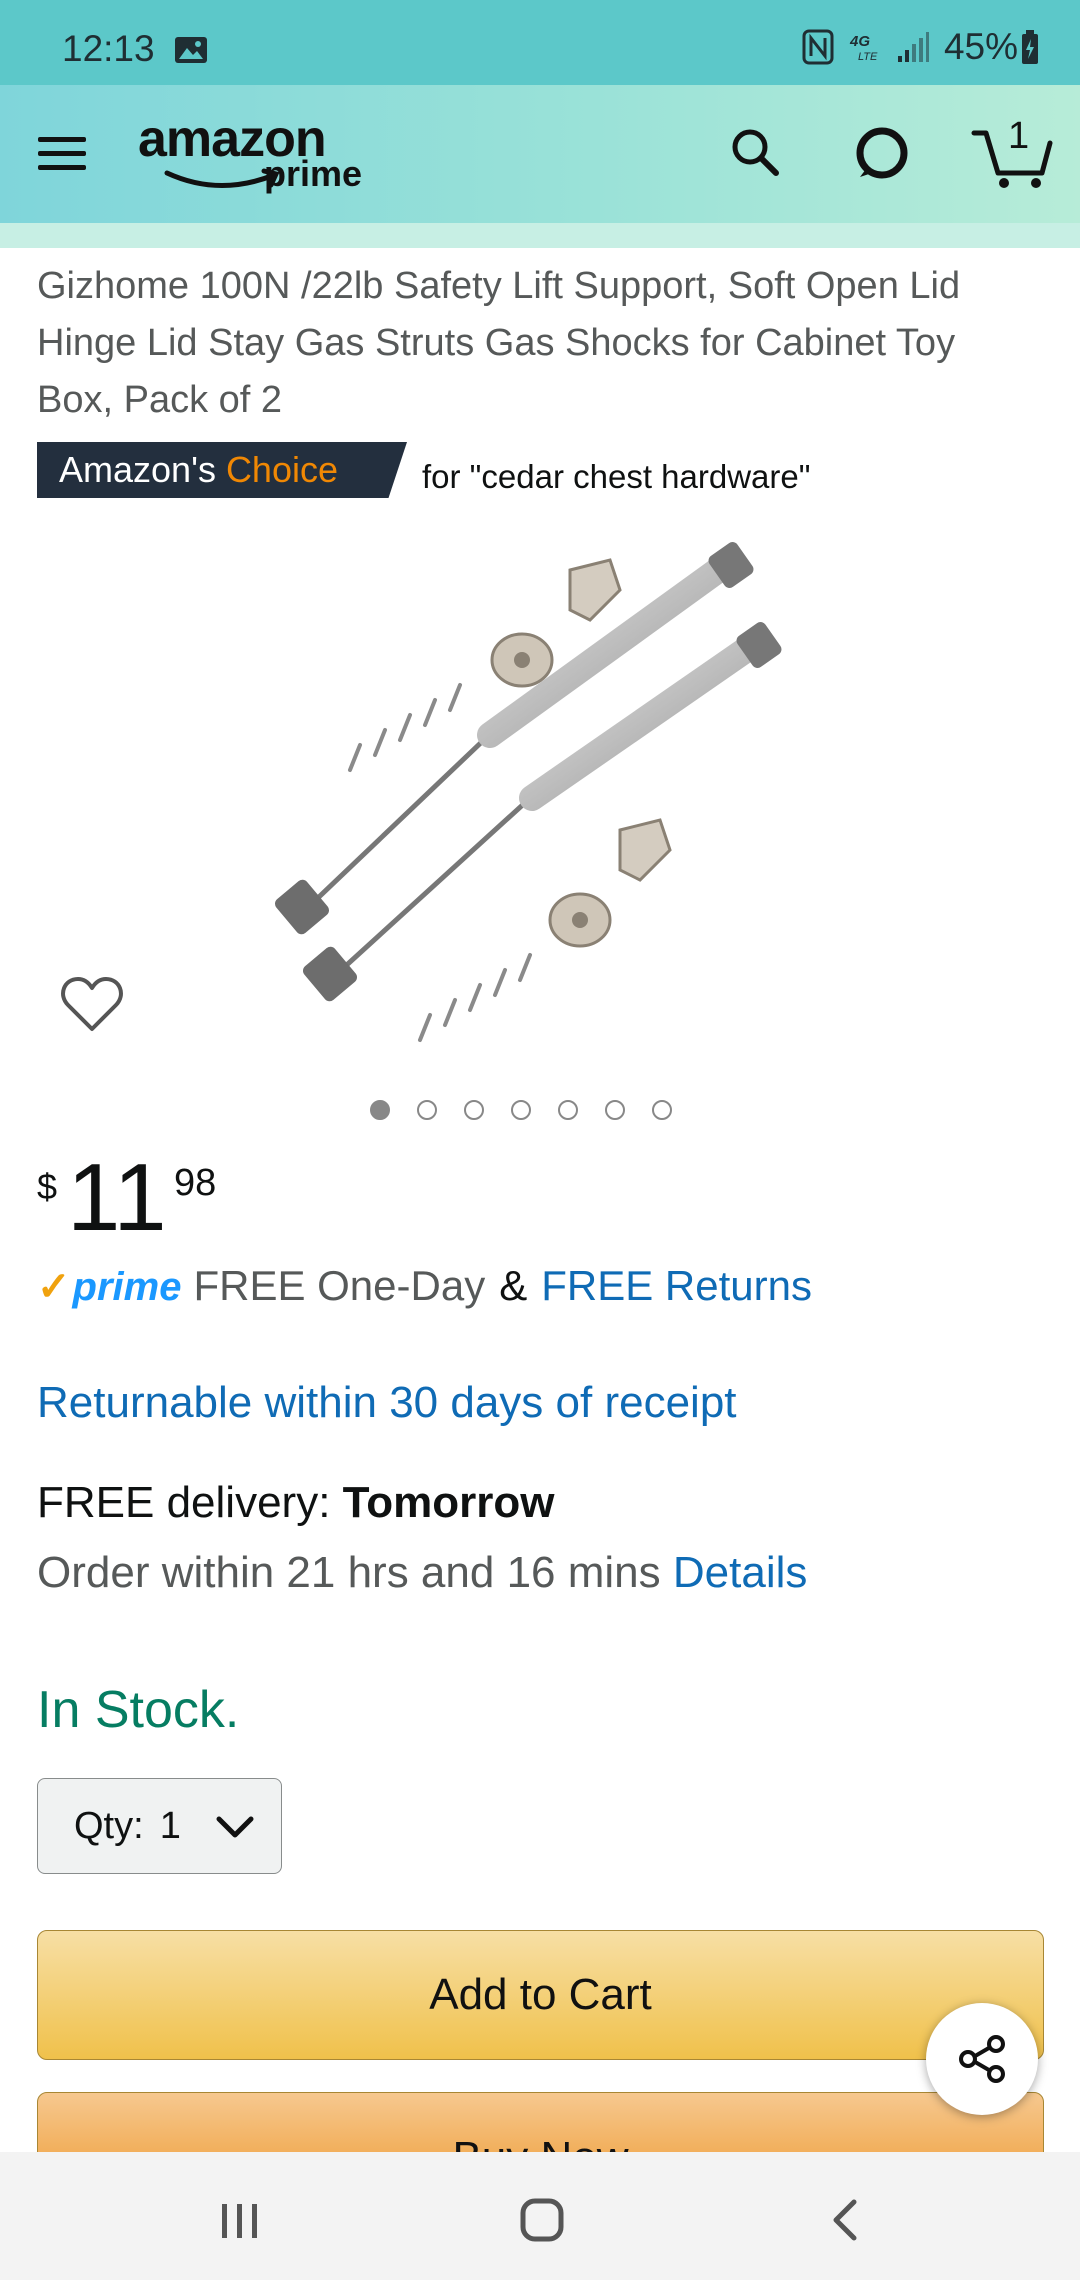 This screenshot has height=2280, width=1080. Describe the element at coordinates (92, 1005) in the screenshot. I see `heart-icon` at that location.